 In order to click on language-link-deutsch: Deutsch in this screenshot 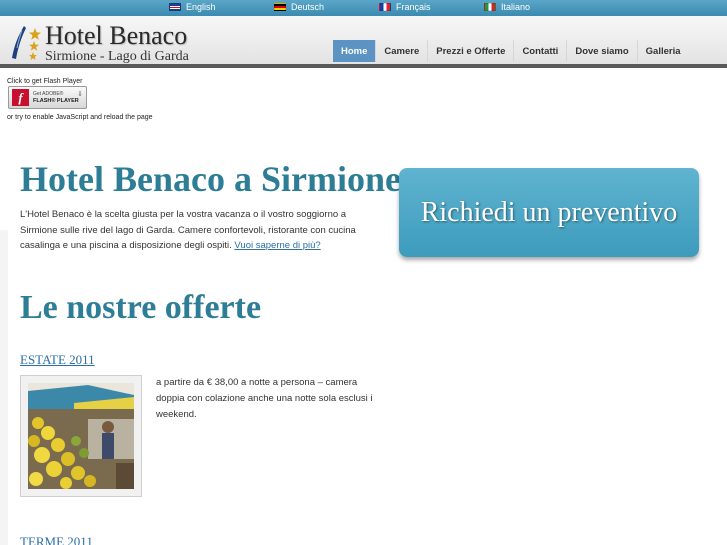, I will do `click(299, 7)`.